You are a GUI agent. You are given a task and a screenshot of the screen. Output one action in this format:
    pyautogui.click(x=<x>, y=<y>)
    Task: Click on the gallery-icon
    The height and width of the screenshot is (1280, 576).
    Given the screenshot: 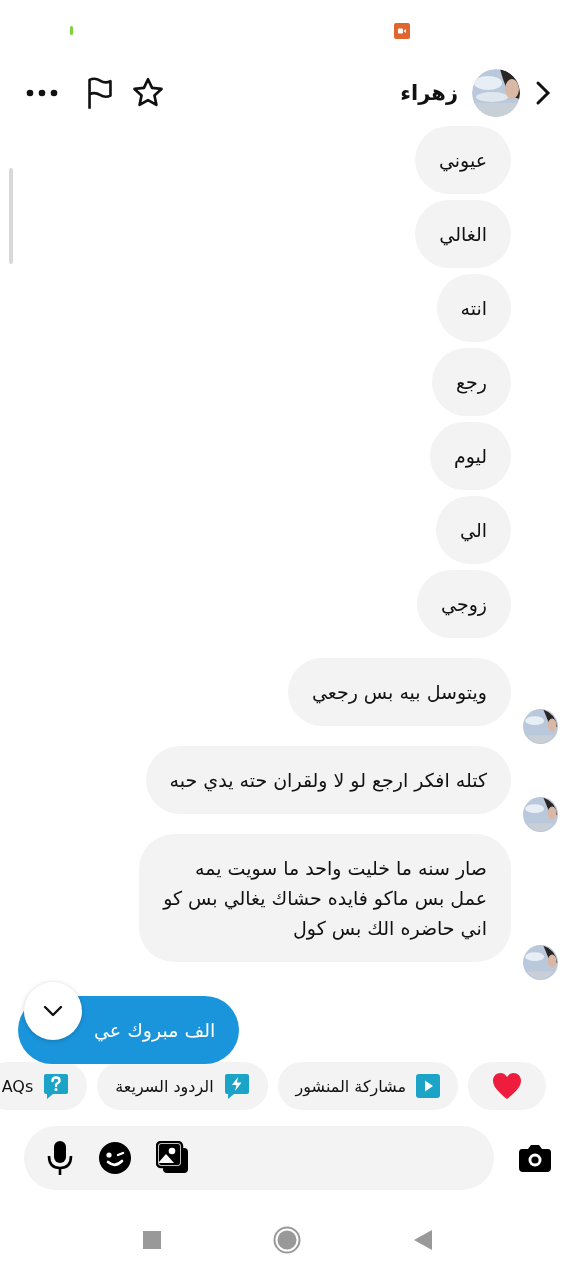 What is the action you would take?
    pyautogui.click(x=173, y=1158)
    